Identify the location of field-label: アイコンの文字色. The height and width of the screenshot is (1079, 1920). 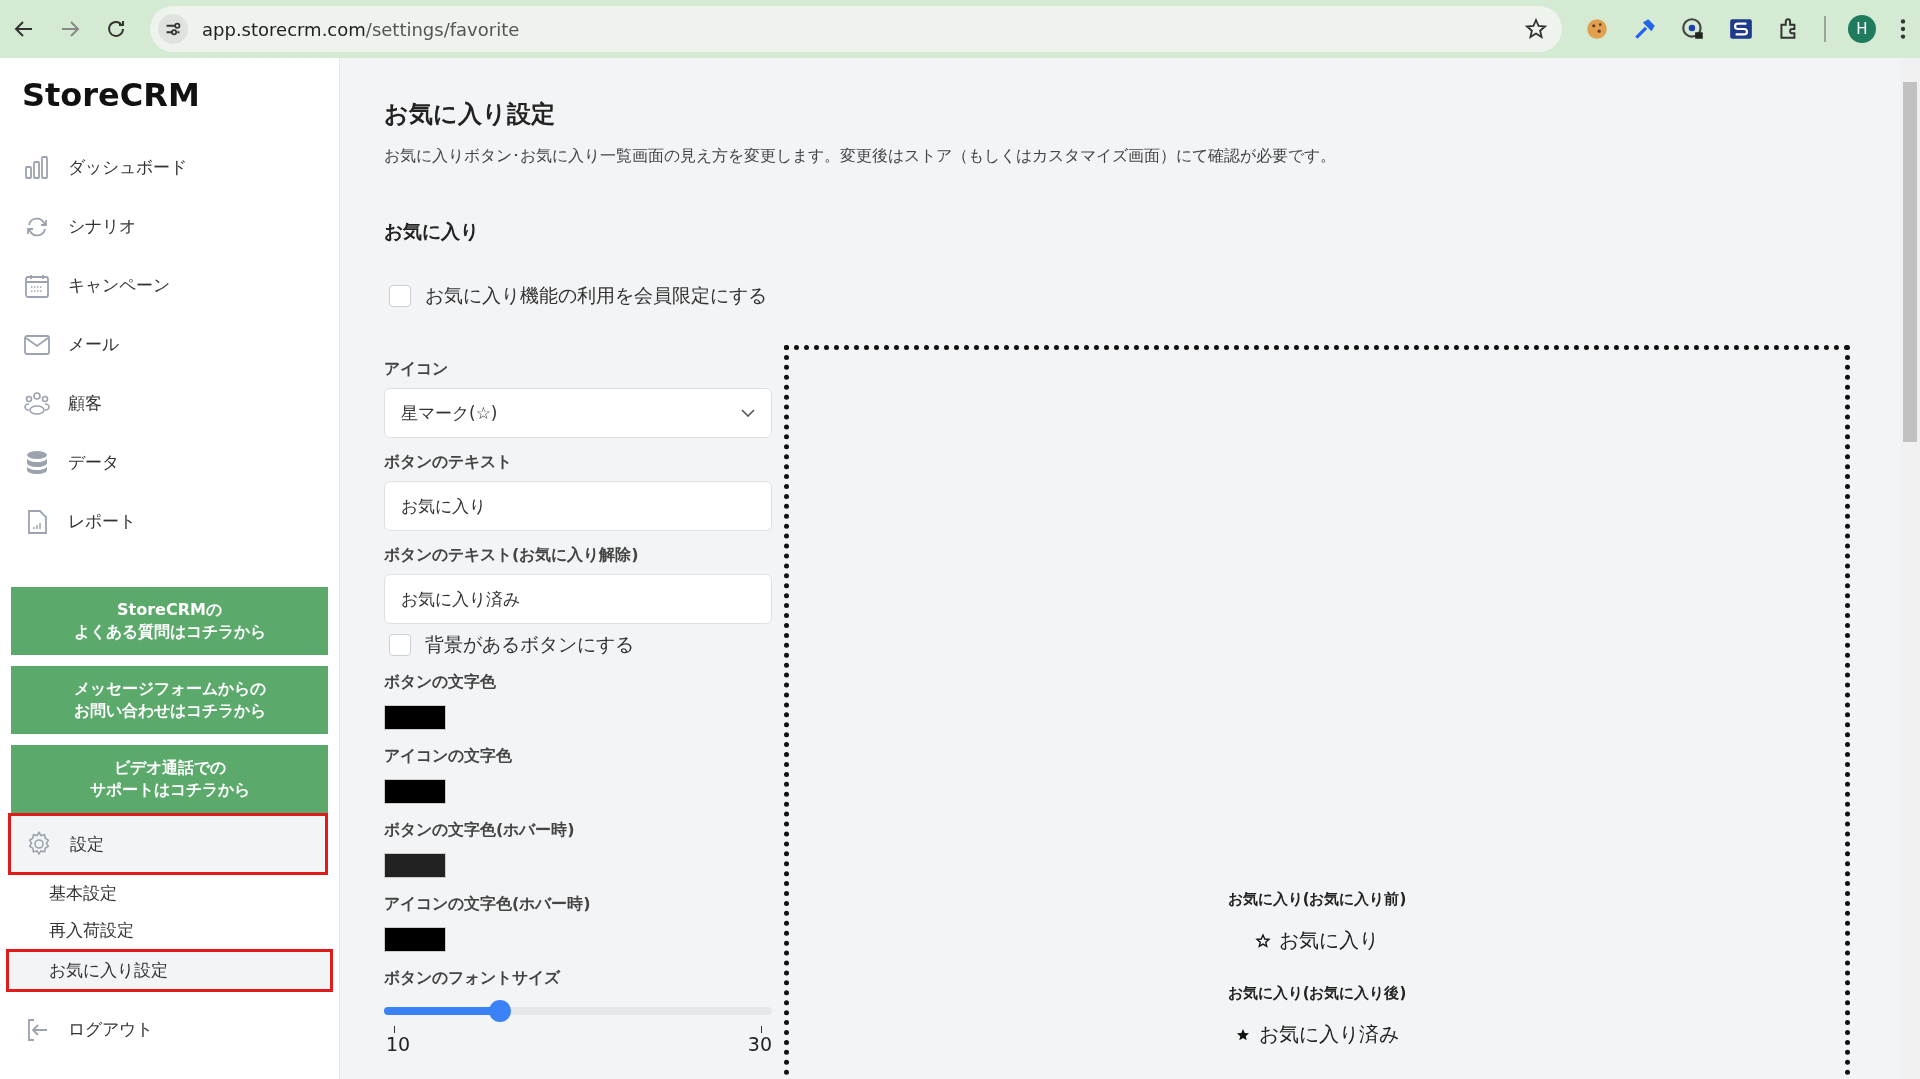
(448, 756).